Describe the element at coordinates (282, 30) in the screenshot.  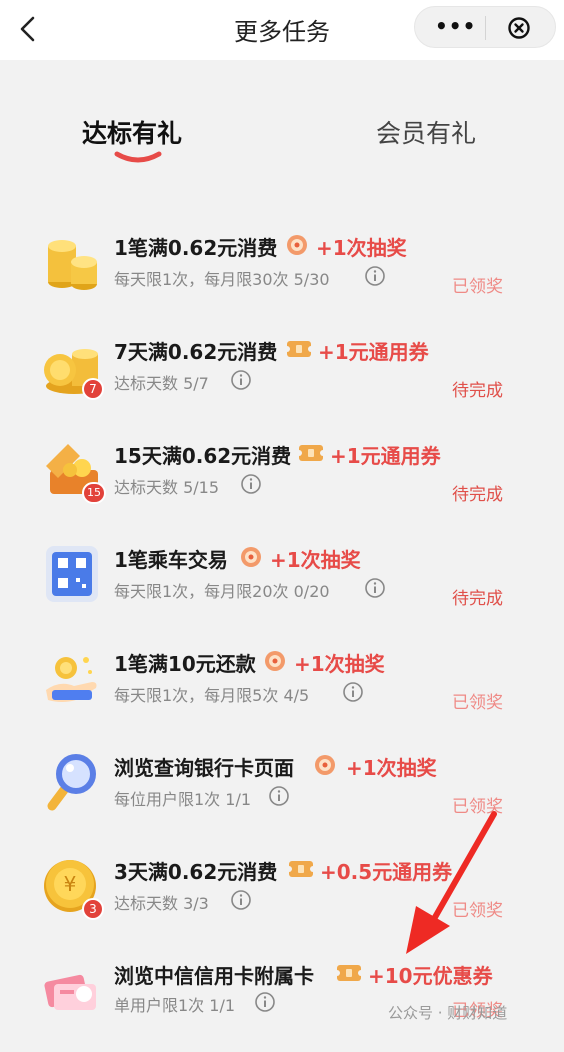
I see `top-bar: 更多任务 •••` at that location.